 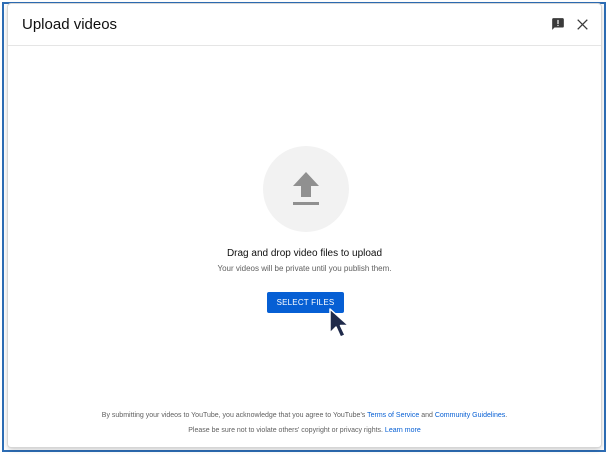 What do you see at coordinates (427, 415) in the screenshot?
I see `legal-and-text: and` at bounding box center [427, 415].